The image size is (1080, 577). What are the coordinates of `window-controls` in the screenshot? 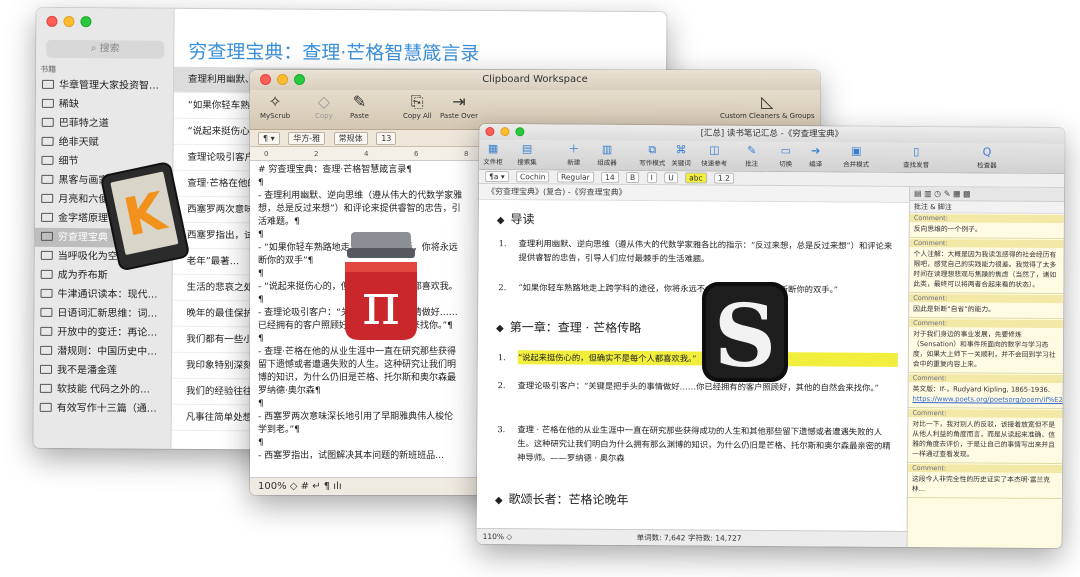 It's located at (282, 79).